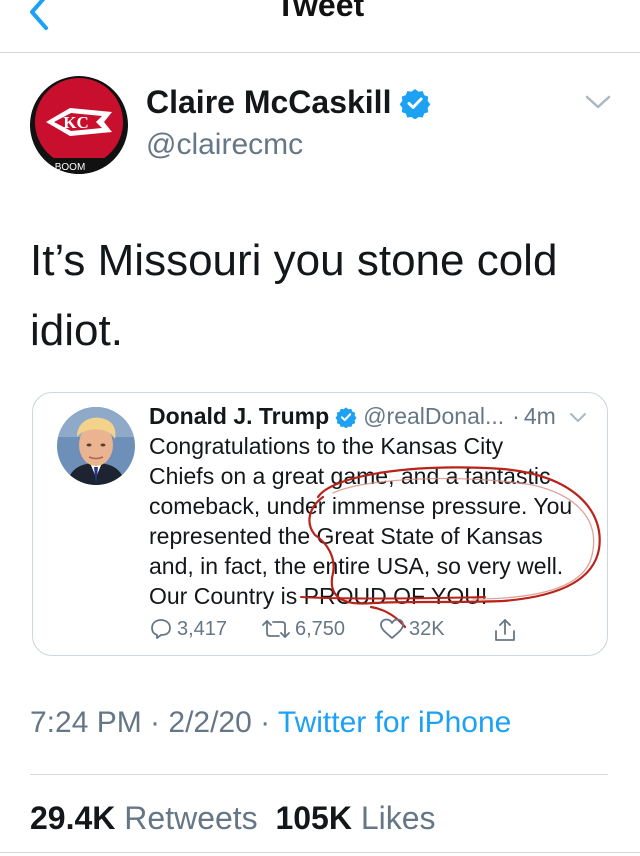  What do you see at coordinates (318, 596) in the screenshot?
I see `quoted-text-line: Our Country is PROUD OF YOU!` at bounding box center [318, 596].